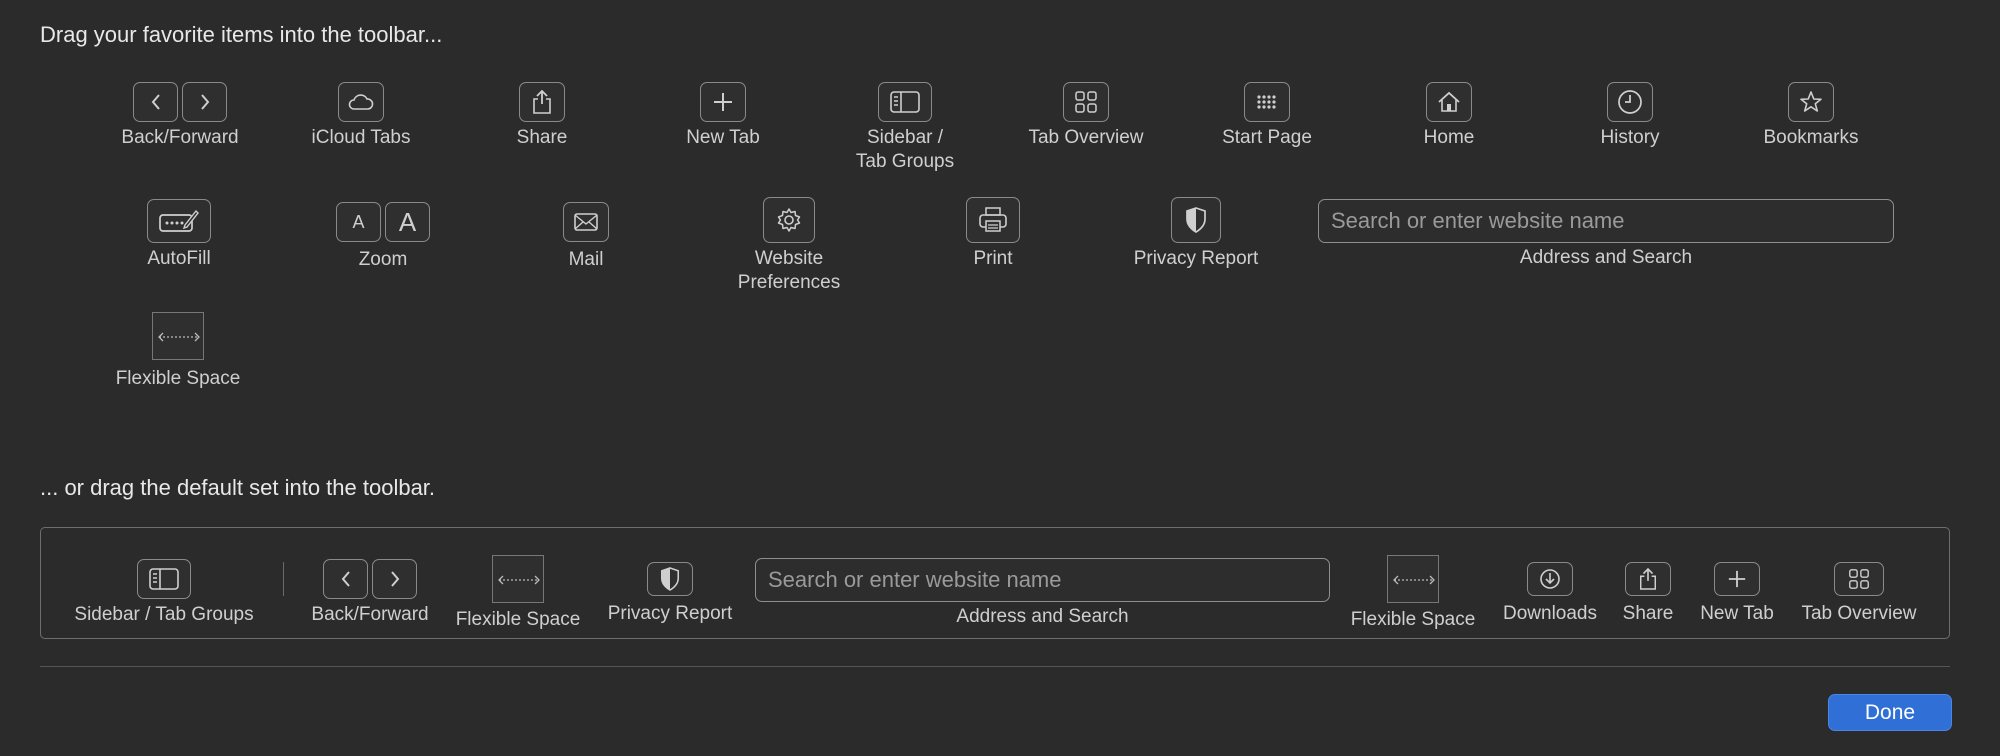 This screenshot has width=2000, height=756. Describe the element at coordinates (723, 137) in the screenshot. I see `new-tab-label: New Tab` at that location.